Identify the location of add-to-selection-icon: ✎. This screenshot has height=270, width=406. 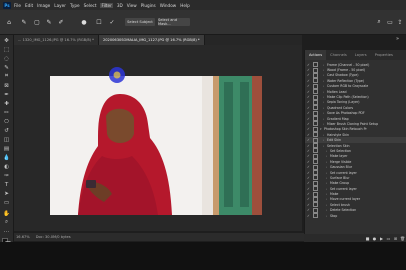
(49, 22).